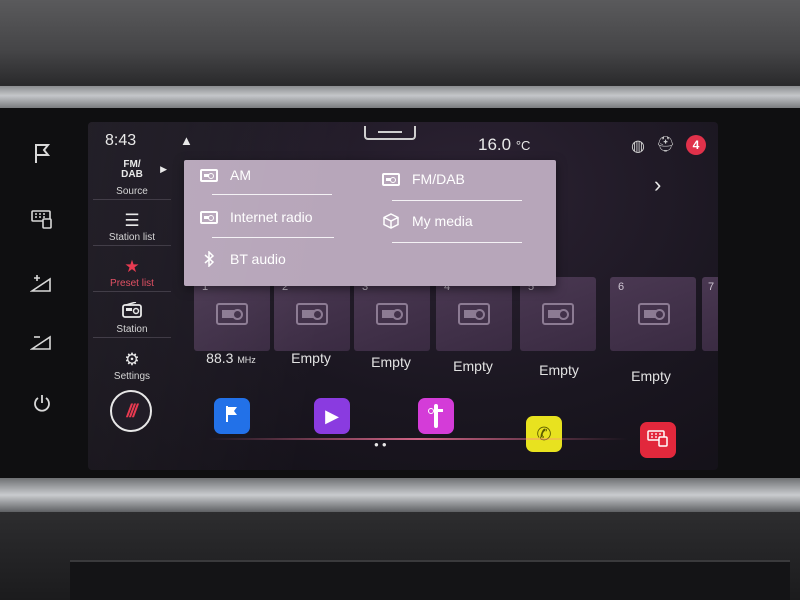 The height and width of the screenshot is (600, 800). What do you see at coordinates (42, 285) in the screenshot?
I see `volume-up-icon` at bounding box center [42, 285].